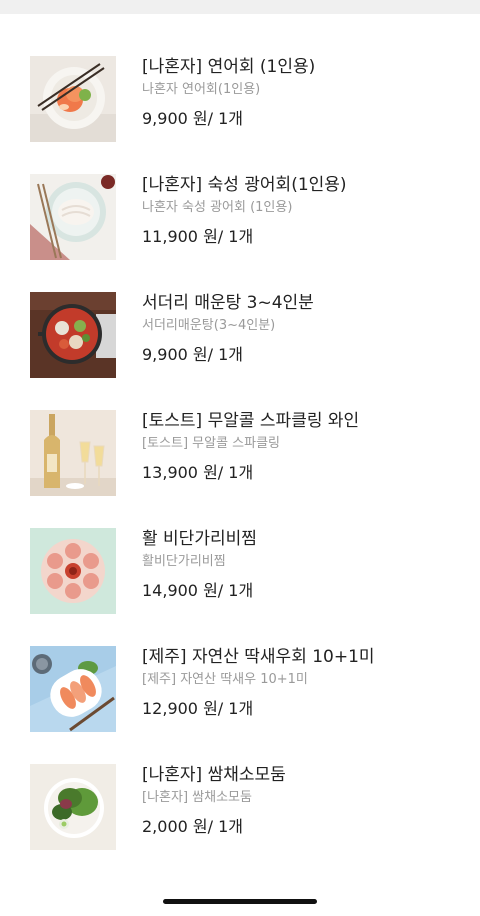  Describe the element at coordinates (180, 472) in the screenshot. I see `item-price: 13,900 원` at that location.